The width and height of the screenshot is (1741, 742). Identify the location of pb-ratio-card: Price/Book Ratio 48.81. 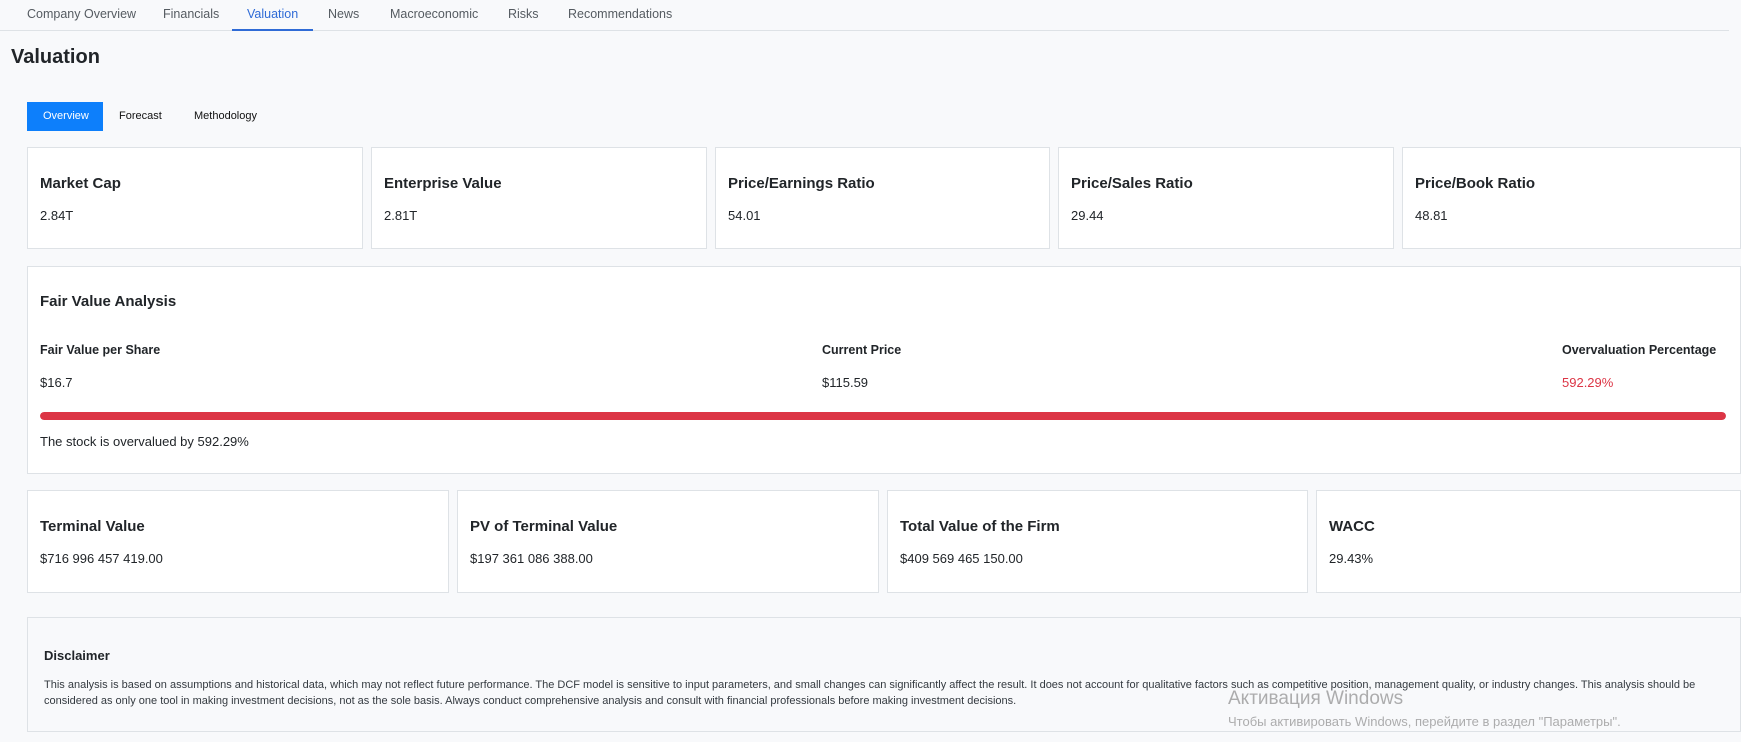
(1571, 198).